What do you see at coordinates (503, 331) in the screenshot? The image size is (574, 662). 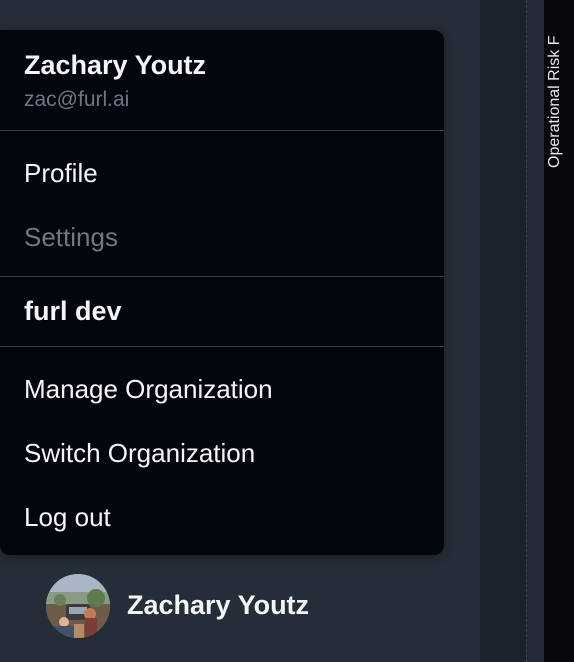 I see `main-content-edge` at bounding box center [503, 331].